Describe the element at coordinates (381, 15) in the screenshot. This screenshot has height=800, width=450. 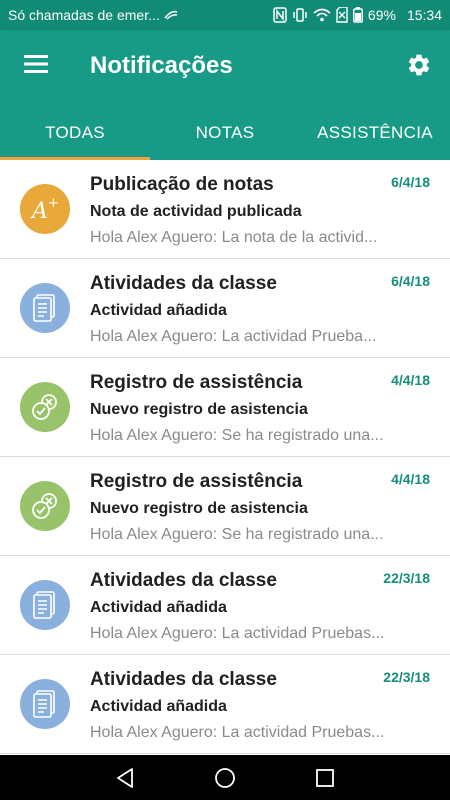
I see `battery-percent: 69%` at that location.